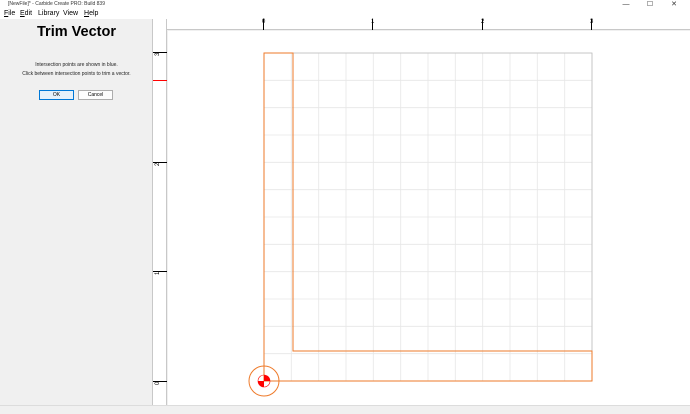  I want to click on menu-file-rest: ile, so click(12, 13).